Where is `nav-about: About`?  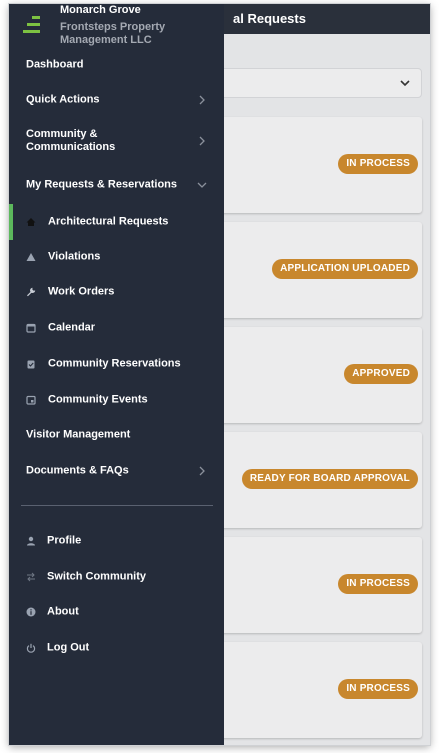 nav-about: About is located at coordinates (116, 612).